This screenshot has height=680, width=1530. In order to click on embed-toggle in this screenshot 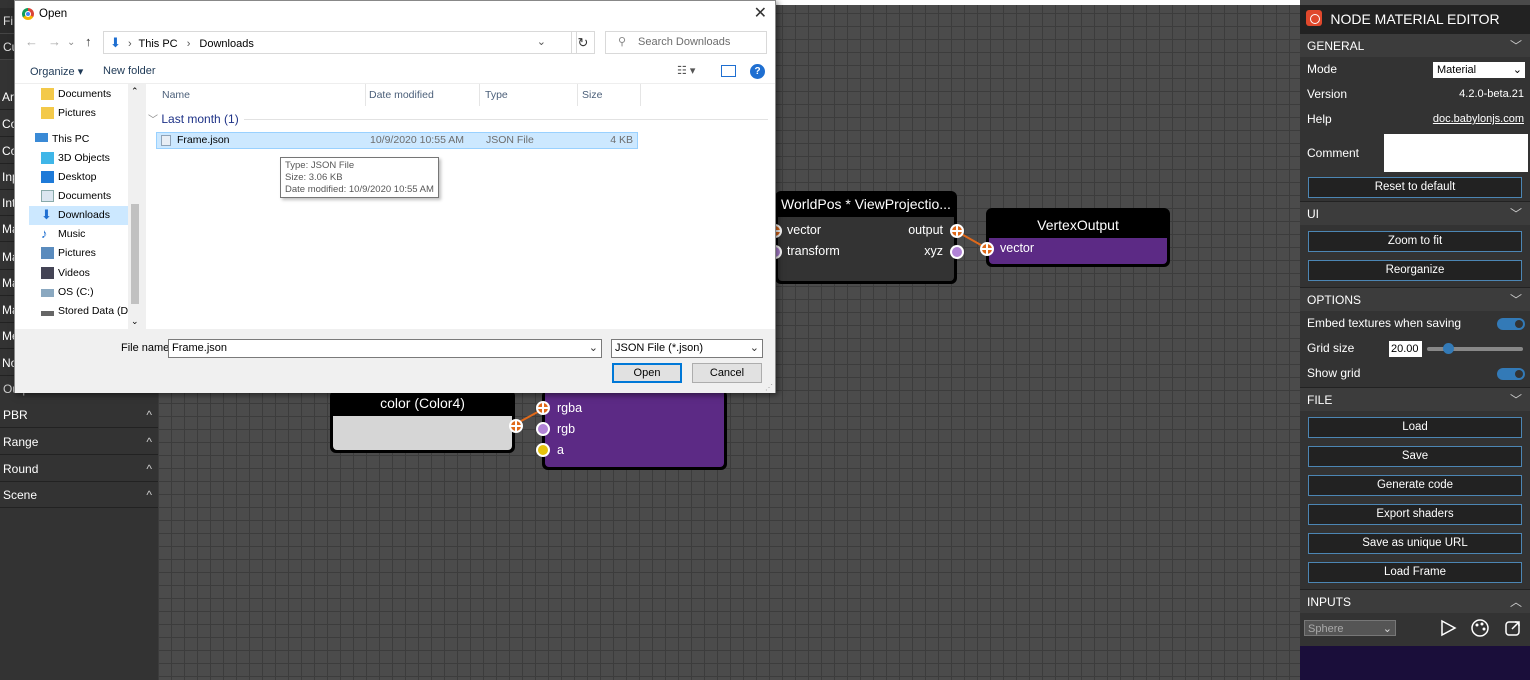, I will do `click(1511, 324)`.